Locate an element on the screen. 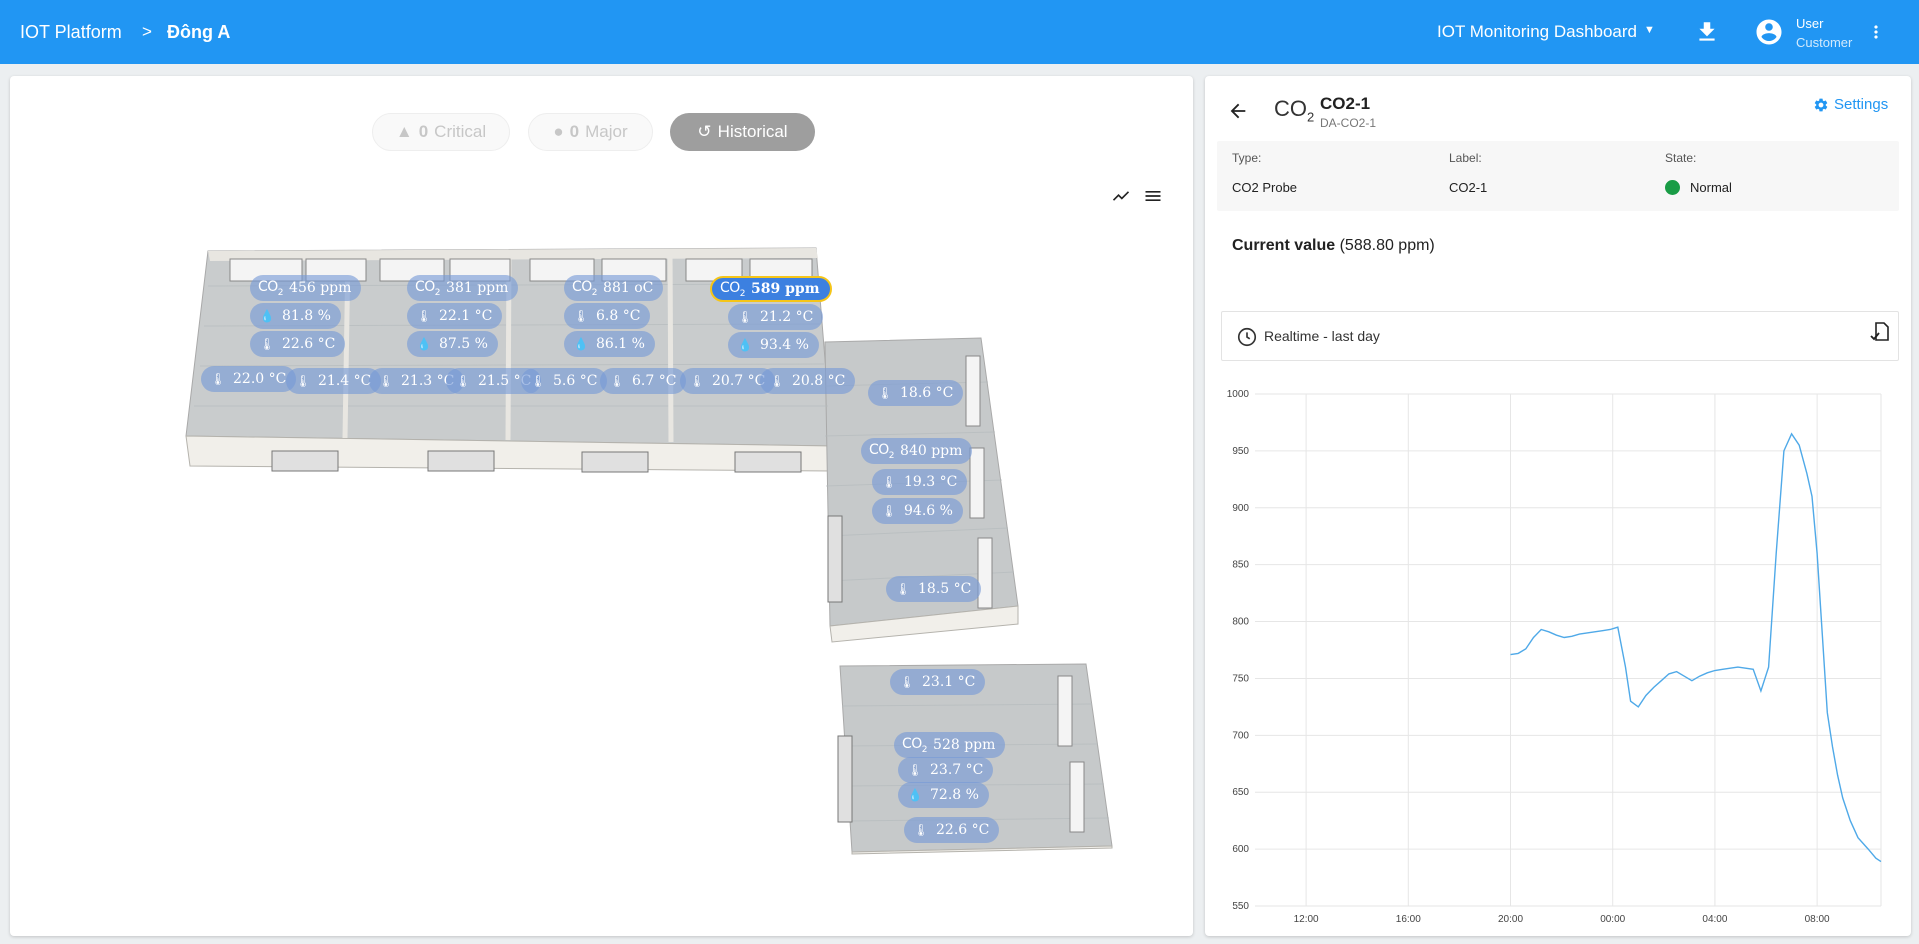 The width and height of the screenshot is (1919, 944). major-alarm-chip: ● 0 Major is located at coordinates (590, 132).